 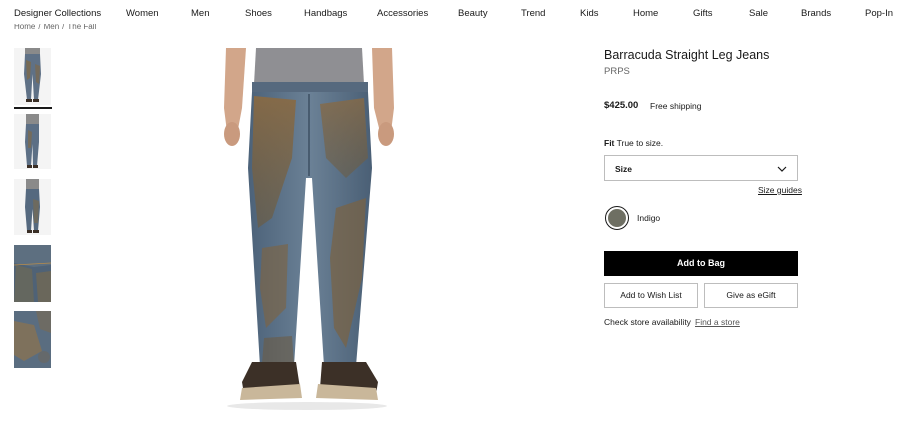 What do you see at coordinates (609, 143) in the screenshot?
I see `fit-label: Fit` at bounding box center [609, 143].